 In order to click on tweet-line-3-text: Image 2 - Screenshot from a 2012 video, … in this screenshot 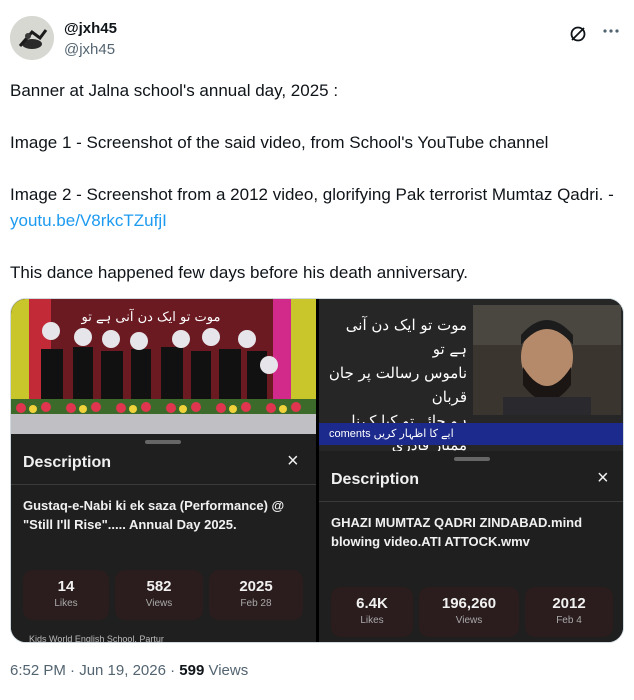, I will do `click(312, 194)`.